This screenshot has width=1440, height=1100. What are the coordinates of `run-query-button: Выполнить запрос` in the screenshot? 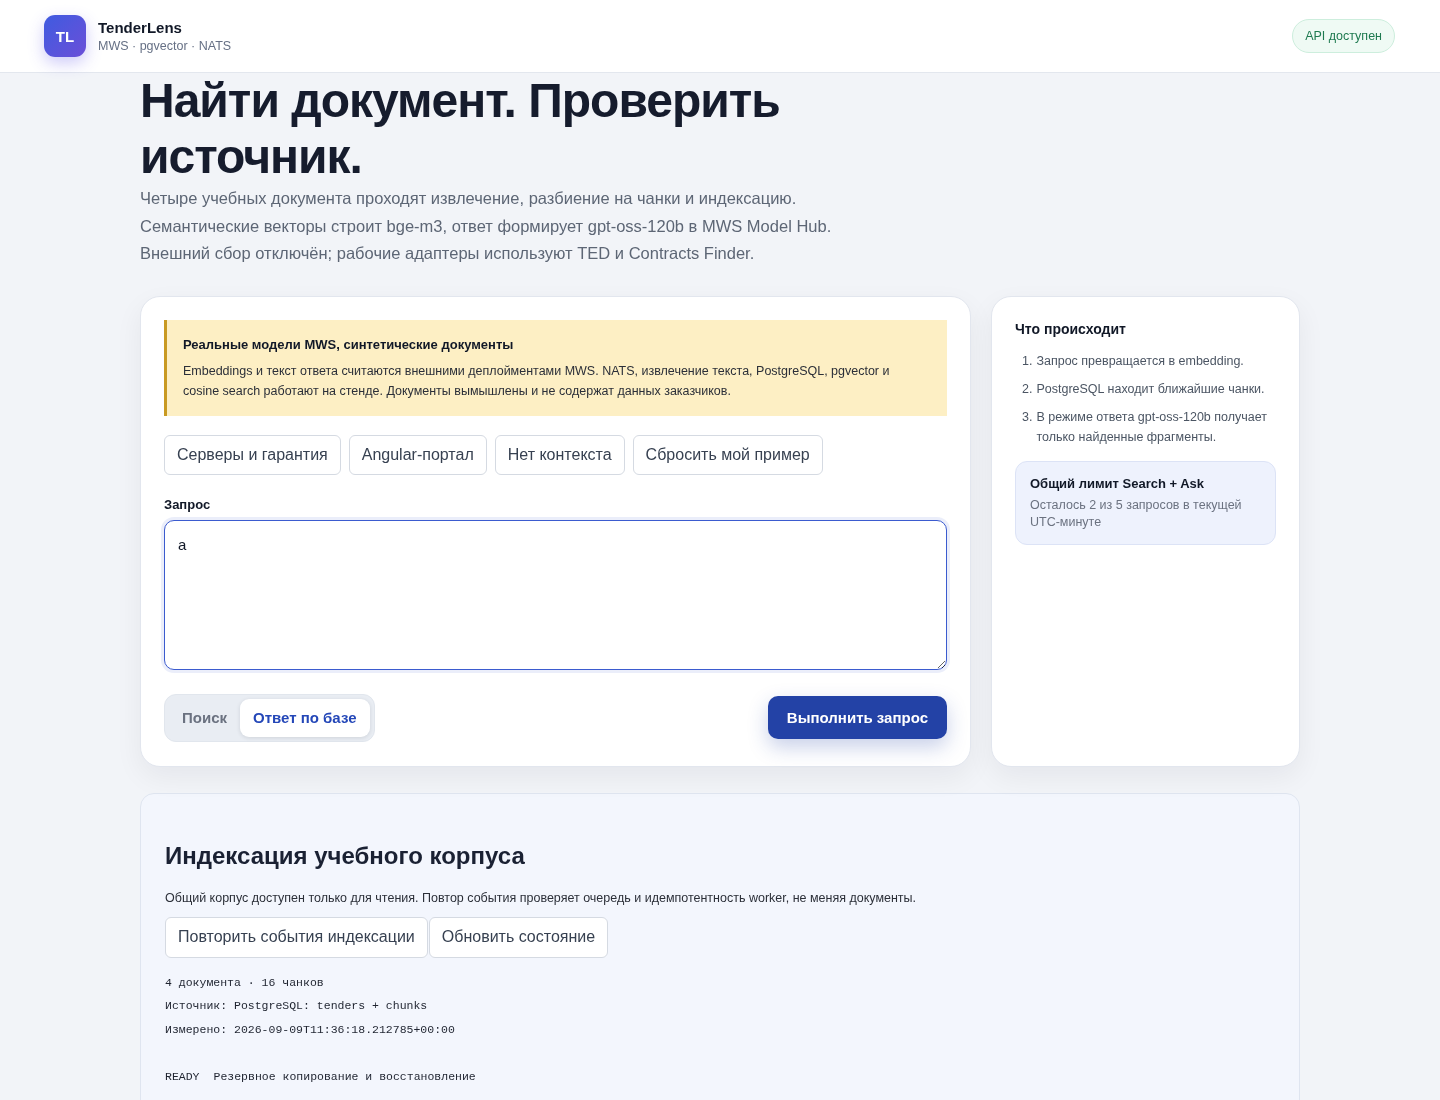 It's located at (857, 717).